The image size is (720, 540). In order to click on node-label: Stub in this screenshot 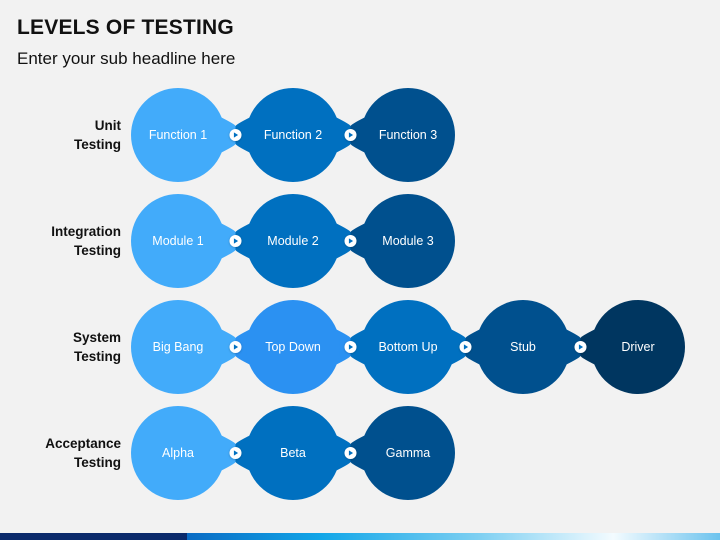, I will do `click(523, 347)`.